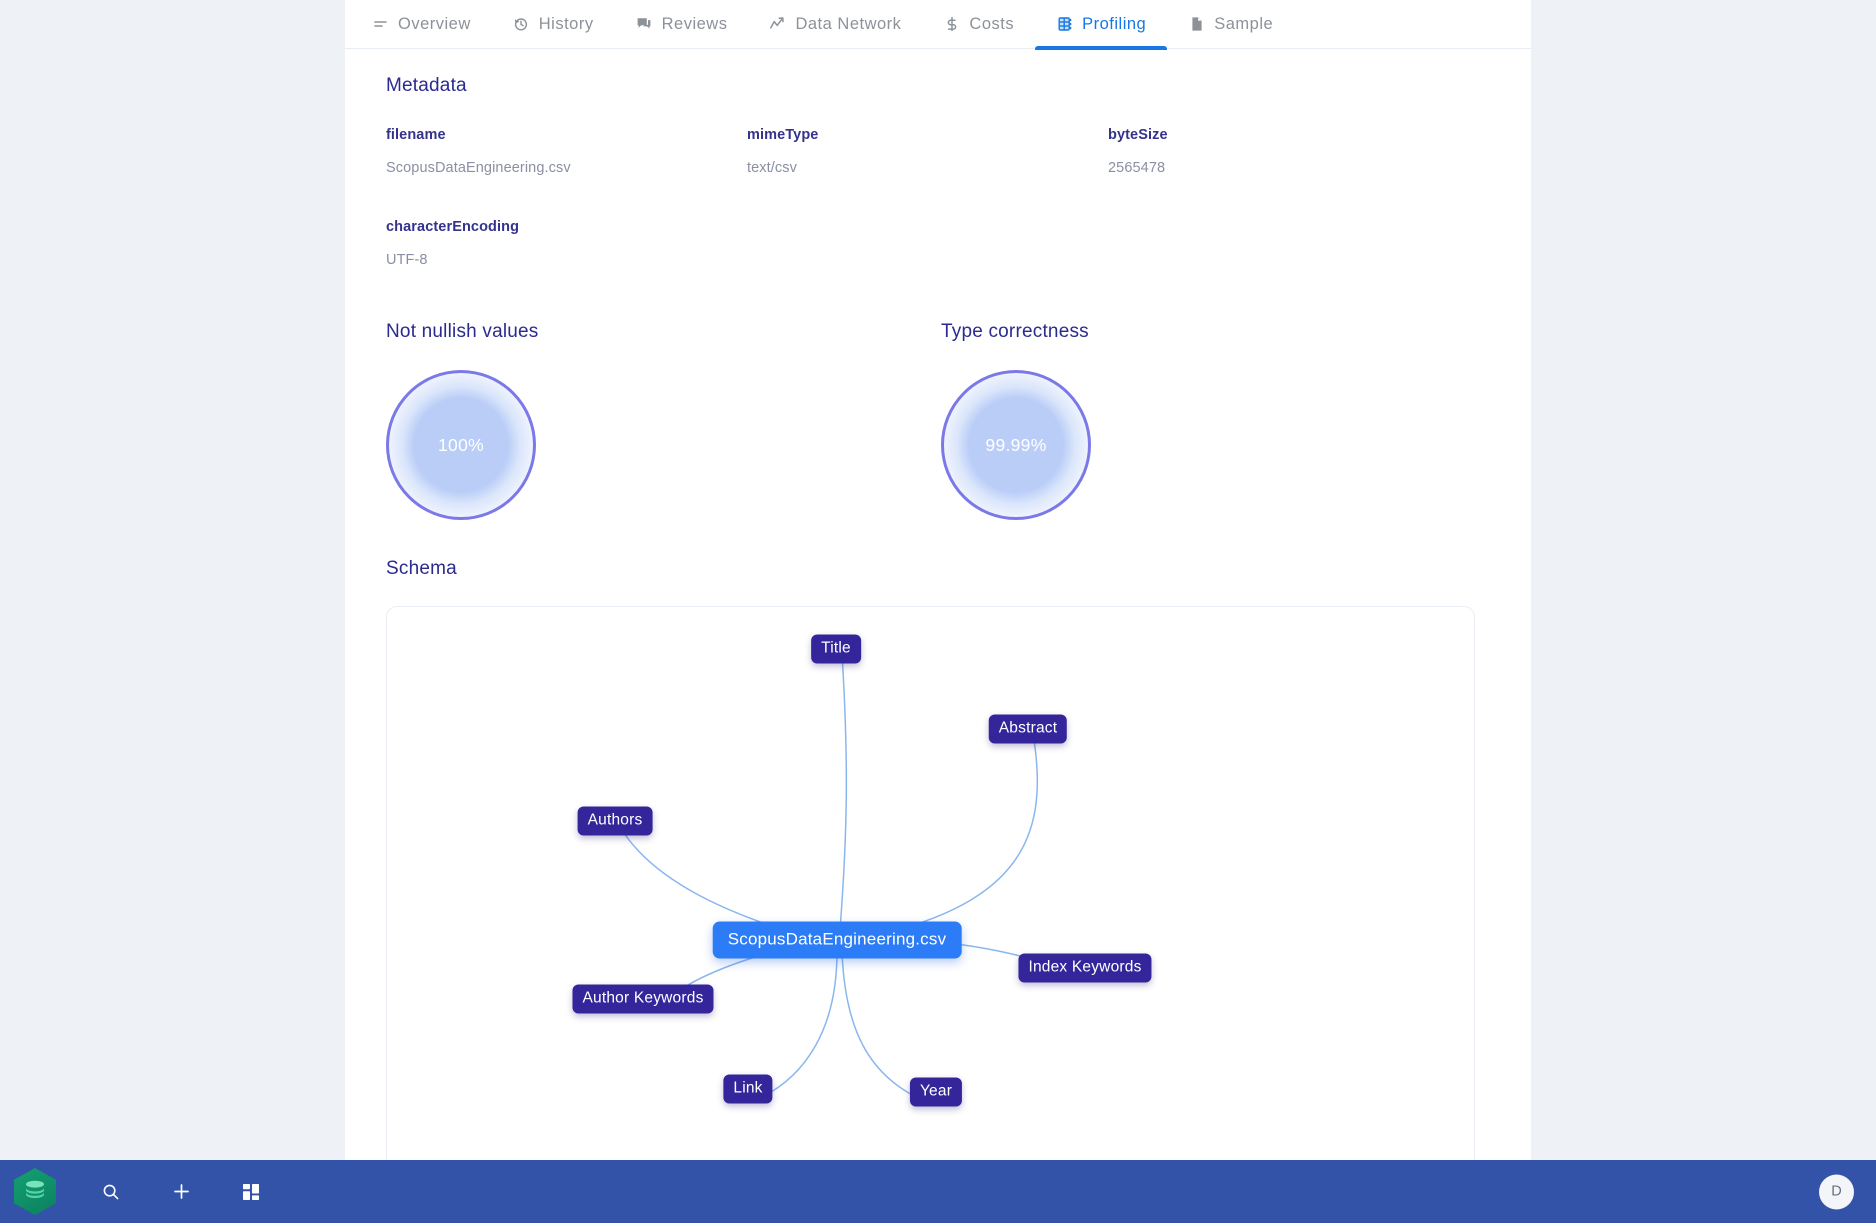  I want to click on gauge-not-nullish-values: Not nullish values 100%, so click(462, 420).